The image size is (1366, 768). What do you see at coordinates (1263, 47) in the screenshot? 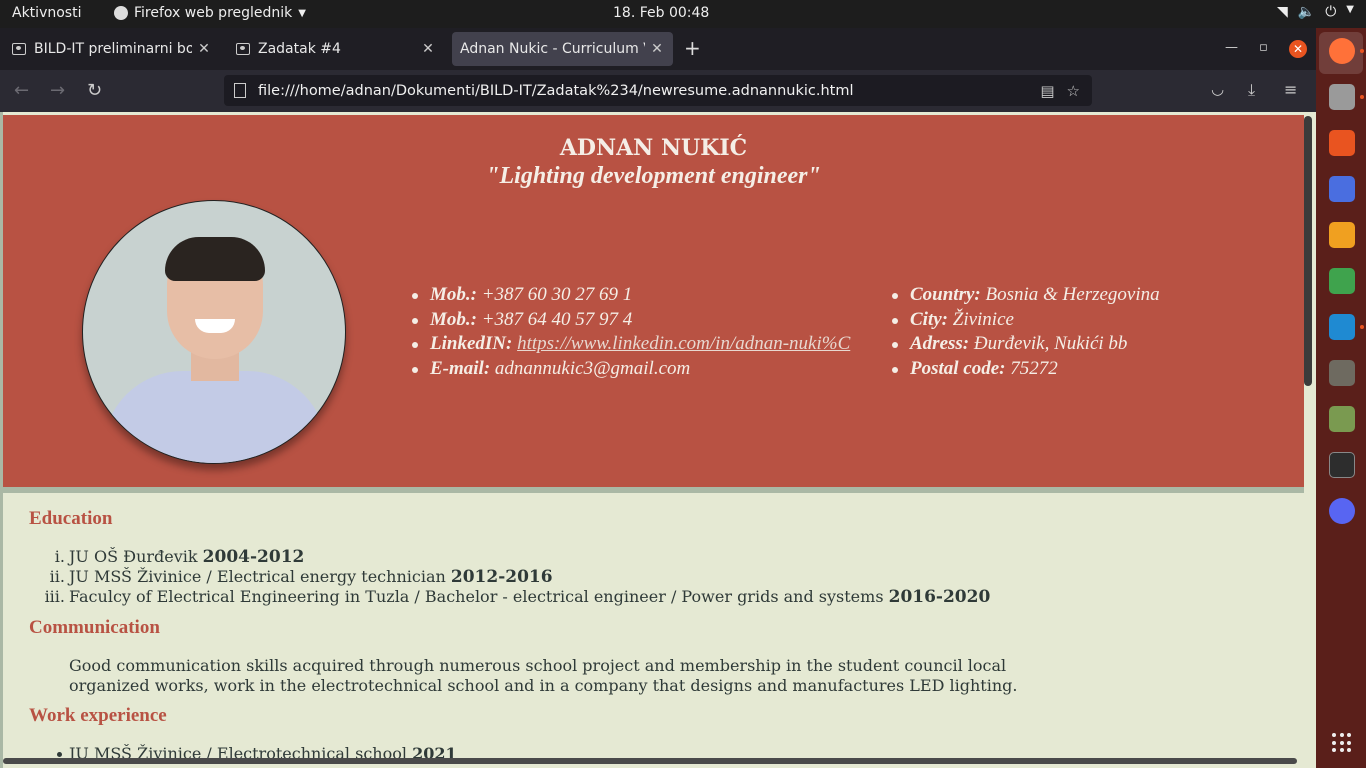
I see `maximize-button: ▫` at bounding box center [1263, 47].